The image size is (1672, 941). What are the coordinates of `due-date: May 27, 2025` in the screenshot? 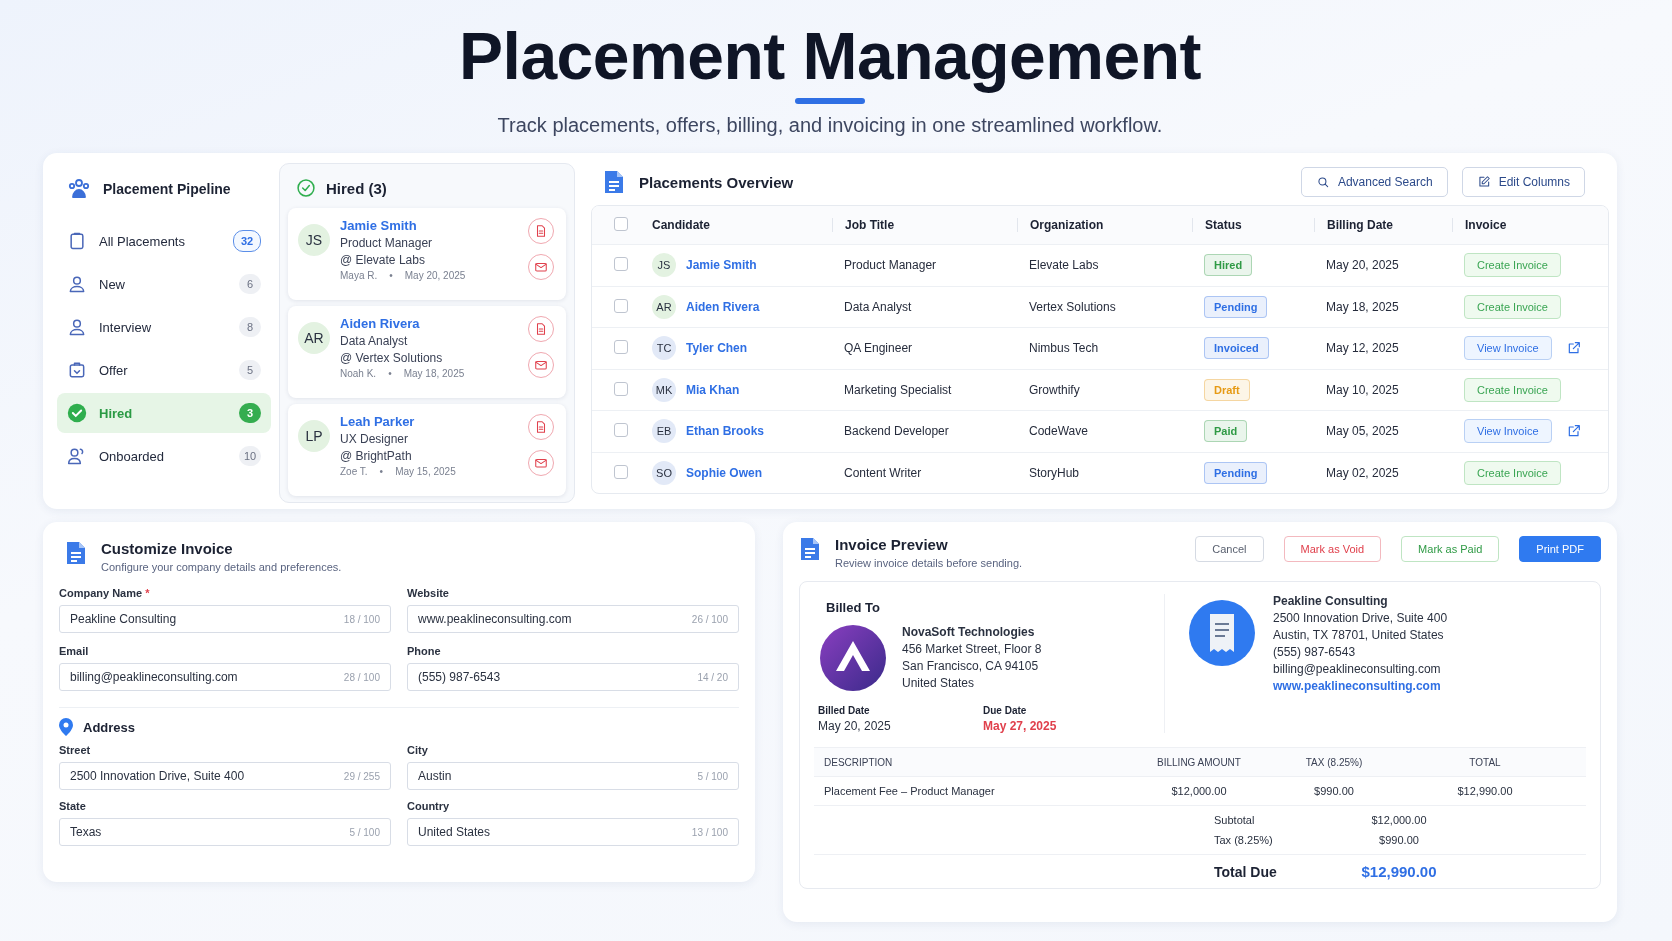 It's located at (1020, 726).